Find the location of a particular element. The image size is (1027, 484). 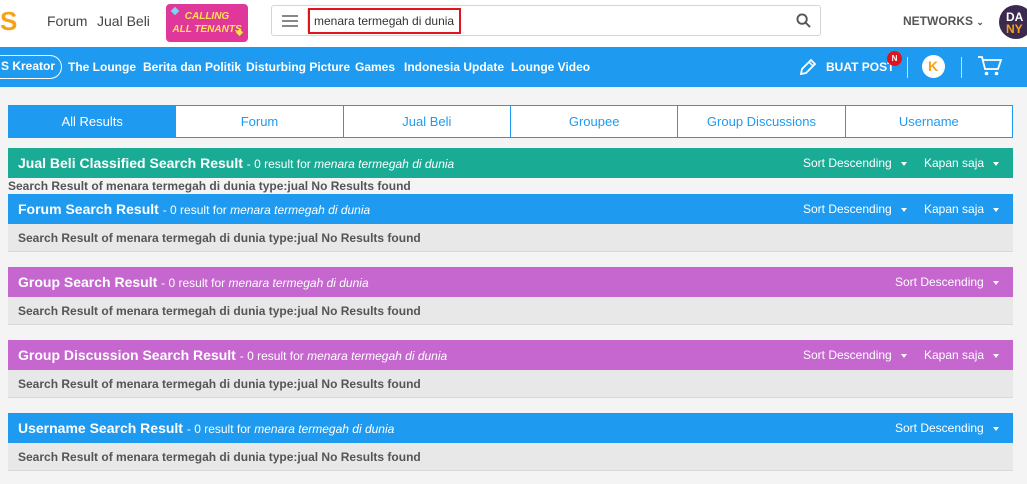

kaskus-k-icon: K is located at coordinates (933, 66).